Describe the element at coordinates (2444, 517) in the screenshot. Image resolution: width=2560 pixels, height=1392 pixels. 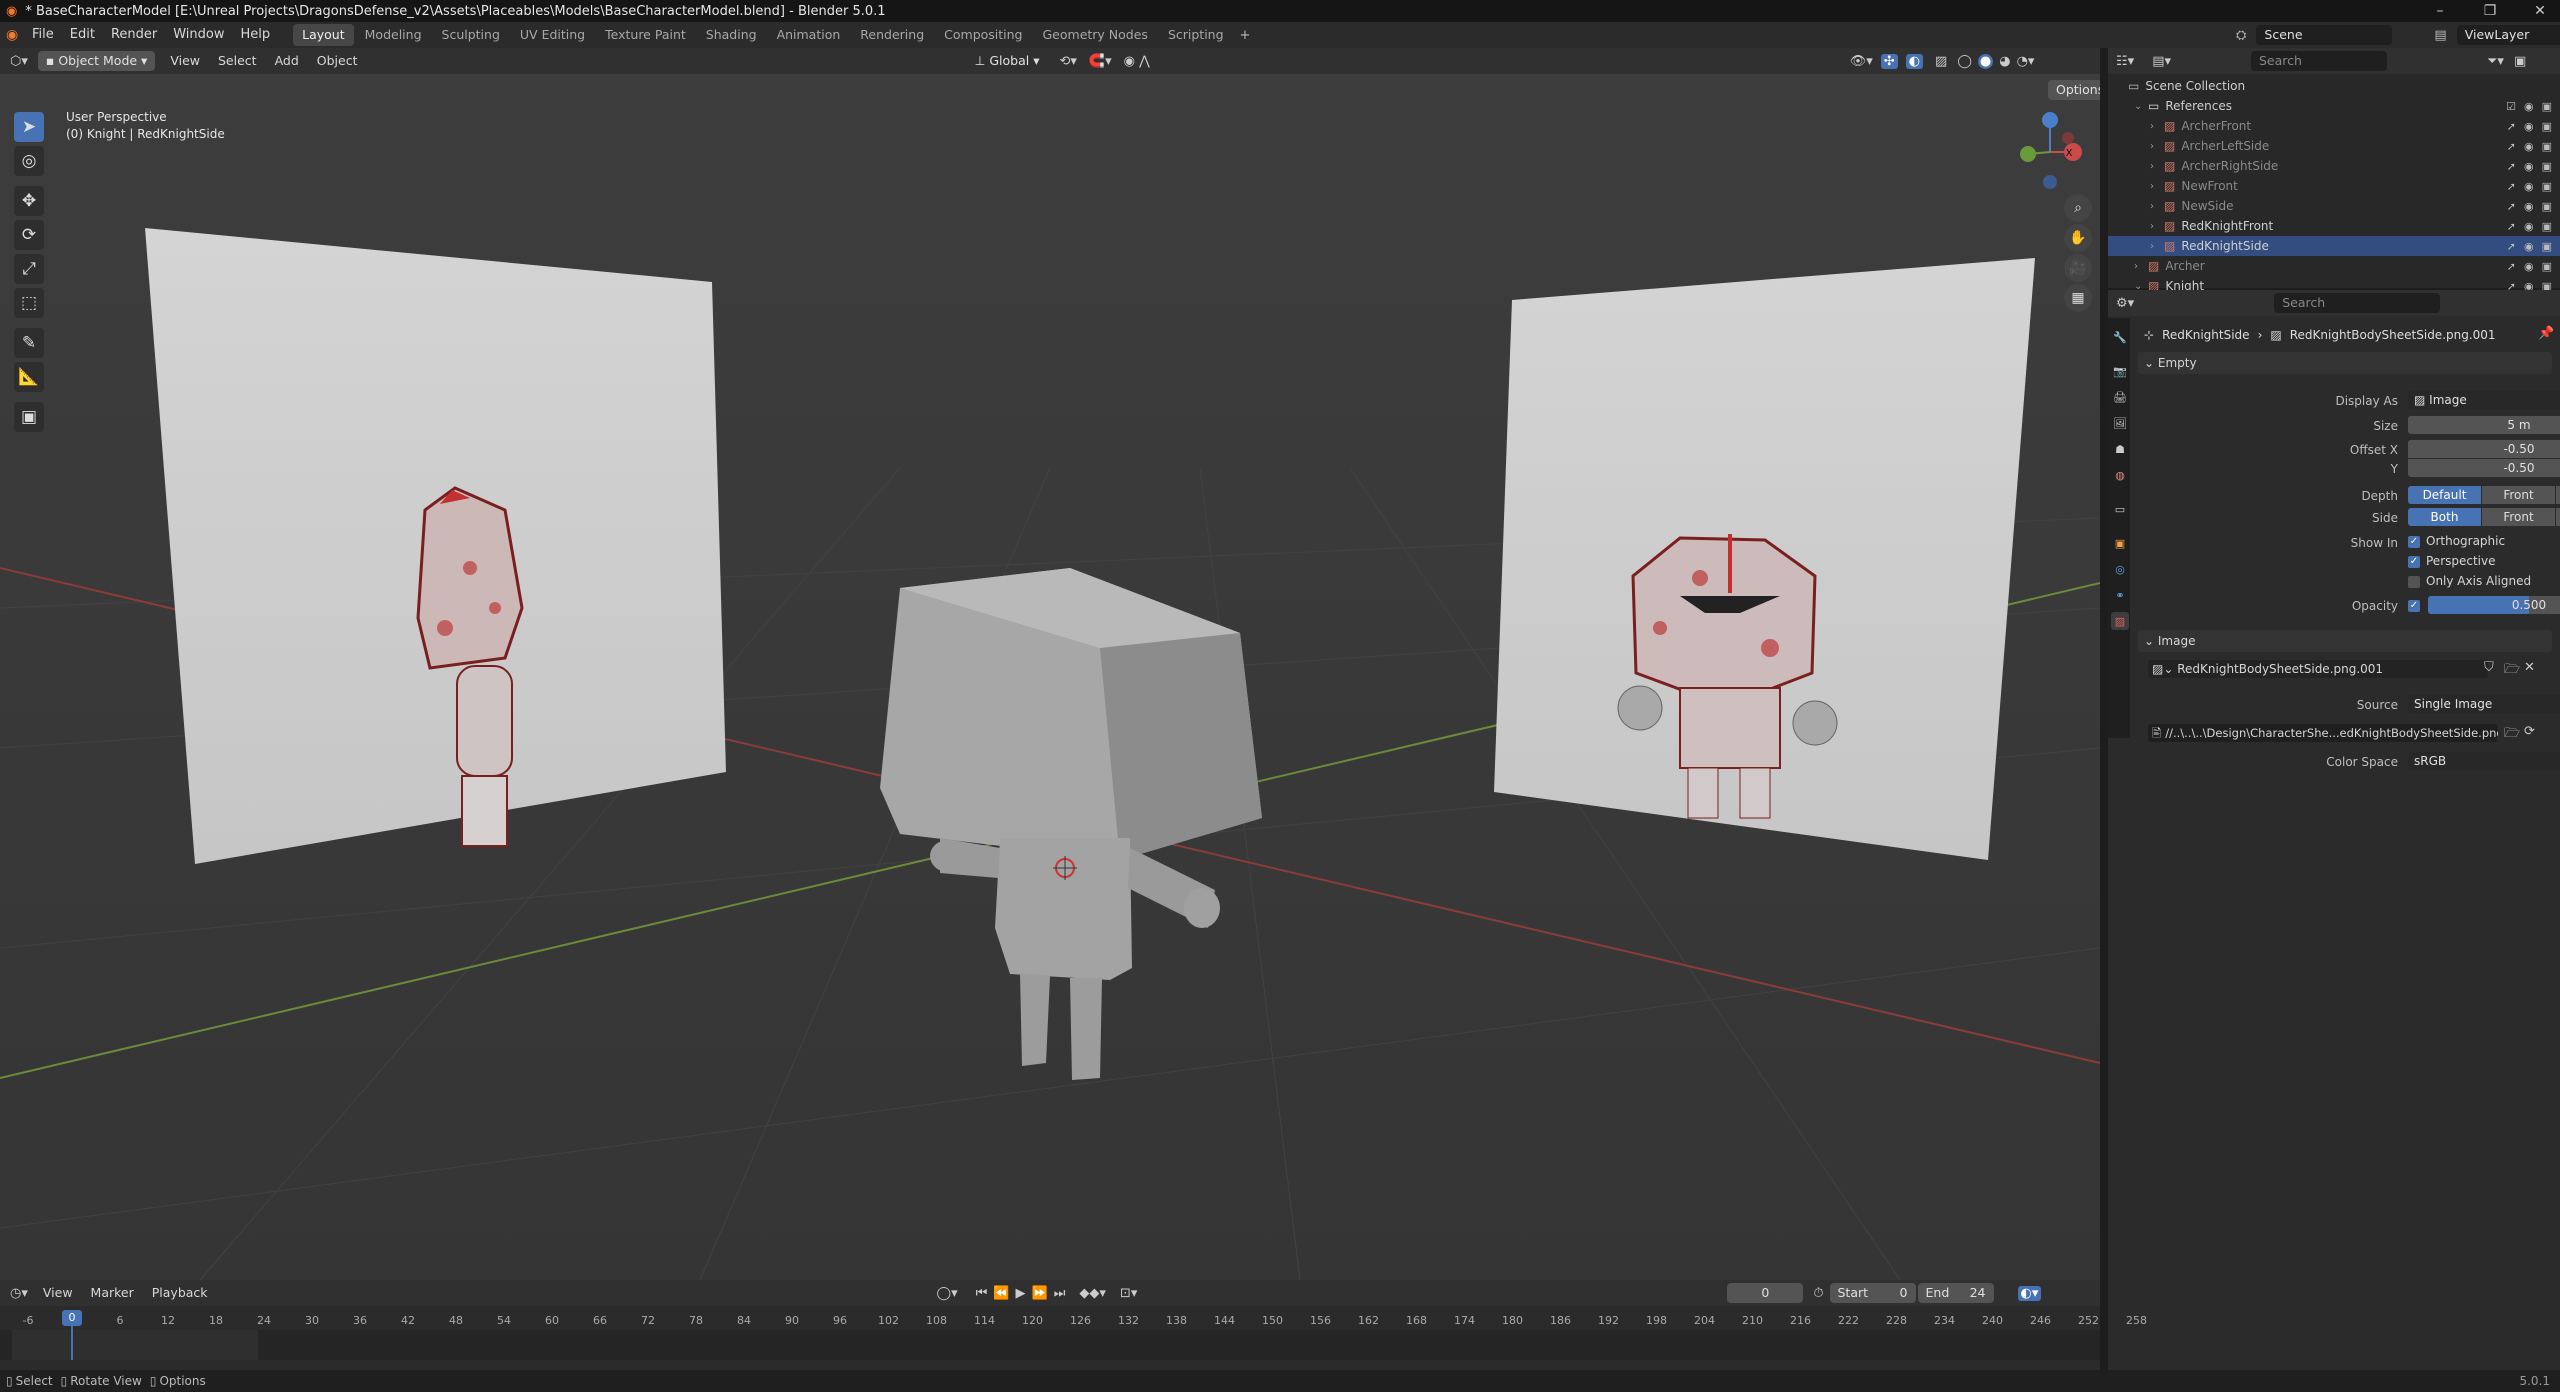
I see `side-option-both: Both` at that location.